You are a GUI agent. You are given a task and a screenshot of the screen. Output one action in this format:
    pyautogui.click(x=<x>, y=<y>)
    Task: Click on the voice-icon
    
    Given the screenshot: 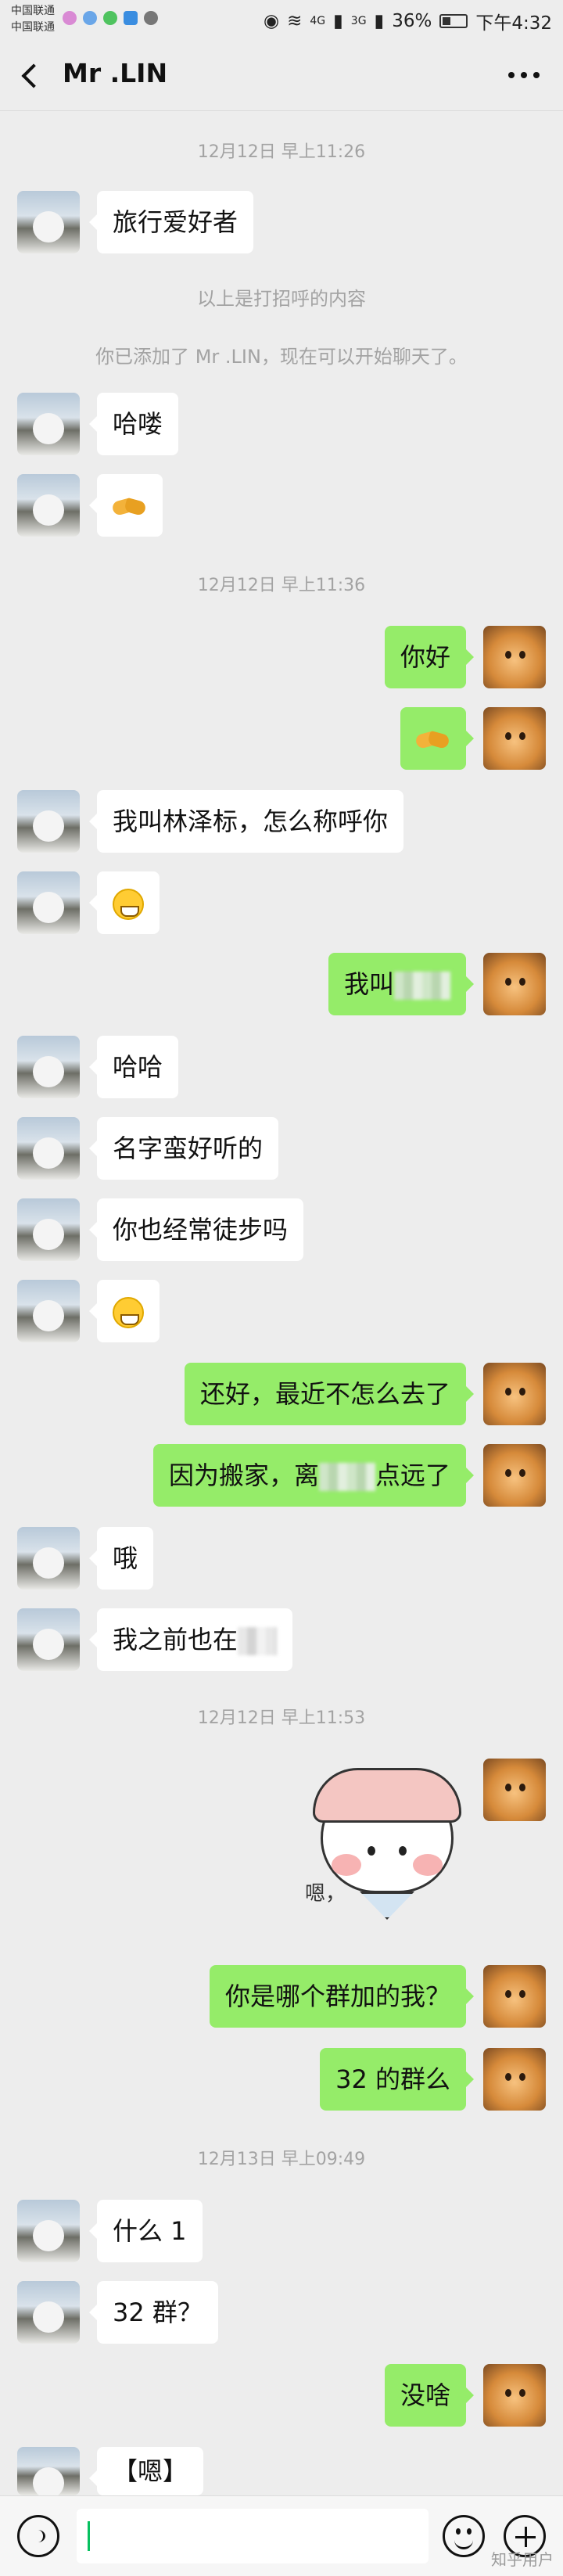 What is the action you would take?
    pyautogui.click(x=38, y=2536)
    